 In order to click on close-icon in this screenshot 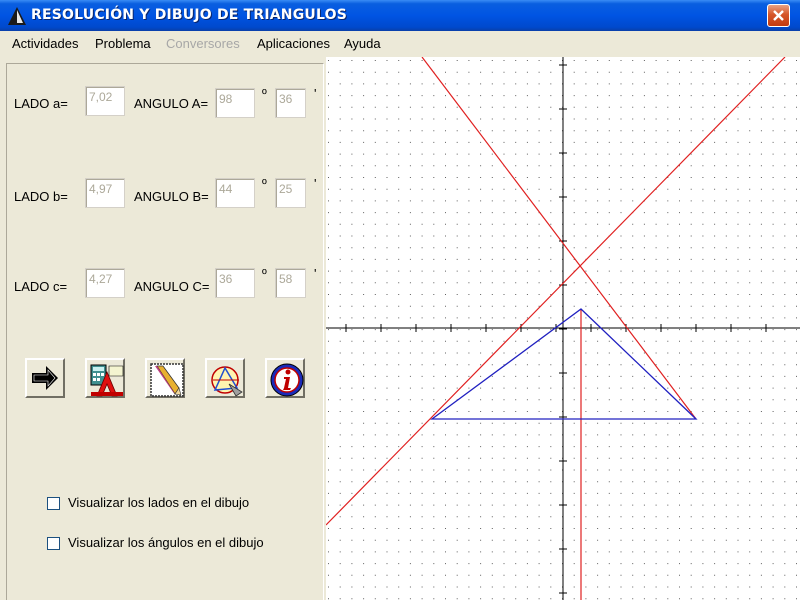, I will do `click(778, 15)`.